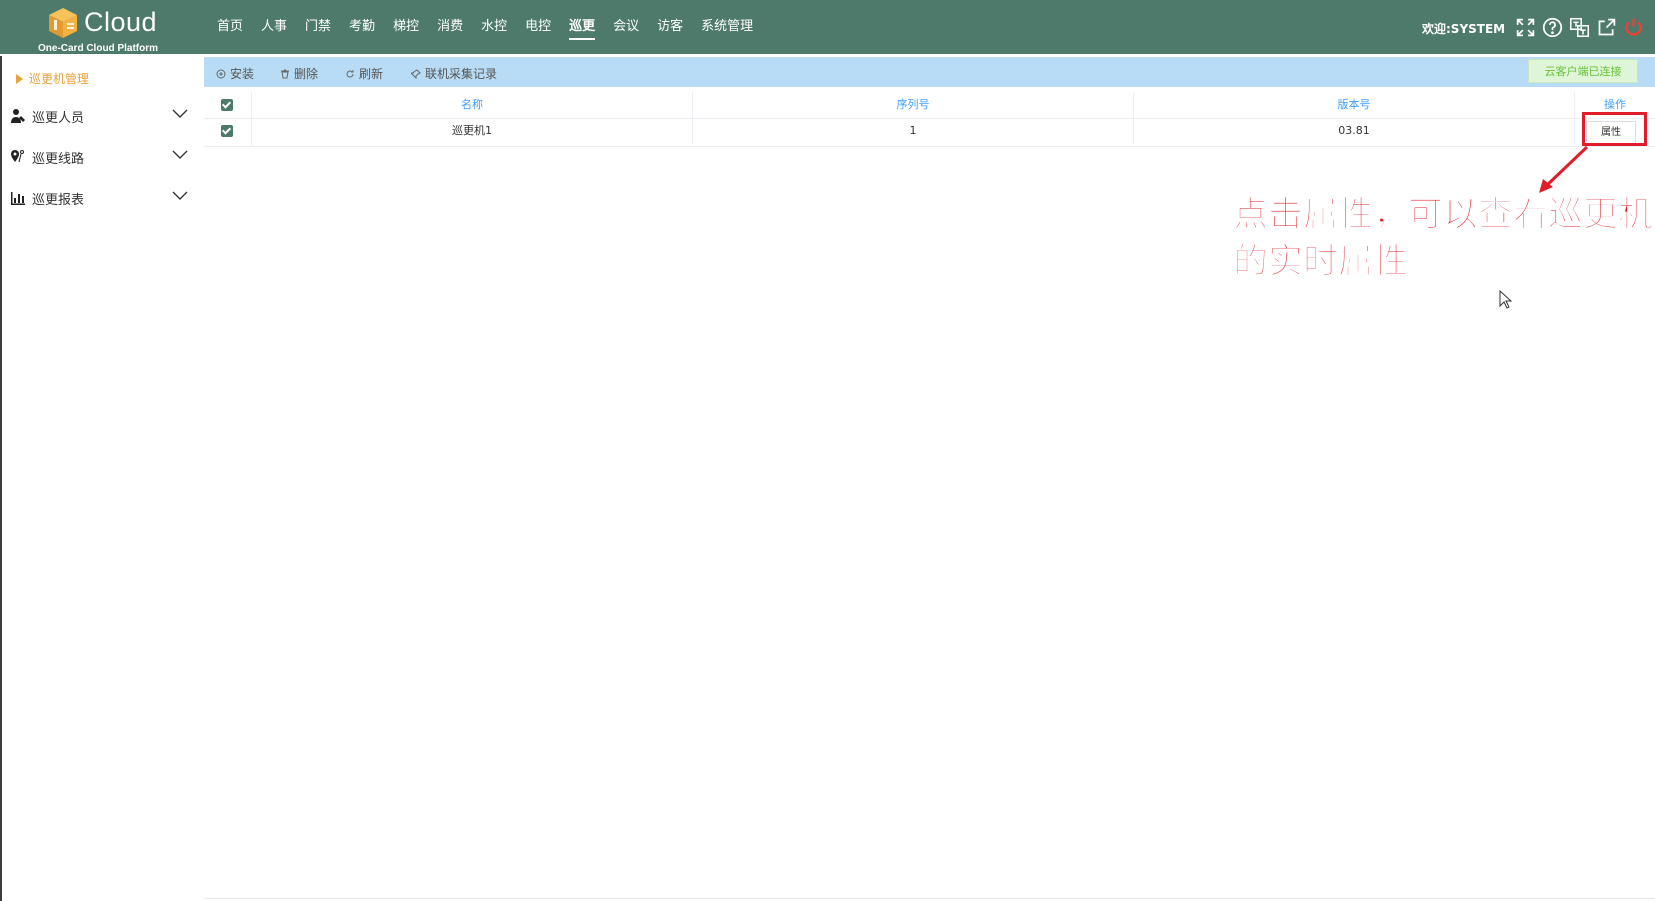 Image resolution: width=1655 pixels, height=901 pixels. Describe the element at coordinates (1506, 299) in the screenshot. I see `mouse-cursor-icon` at that location.